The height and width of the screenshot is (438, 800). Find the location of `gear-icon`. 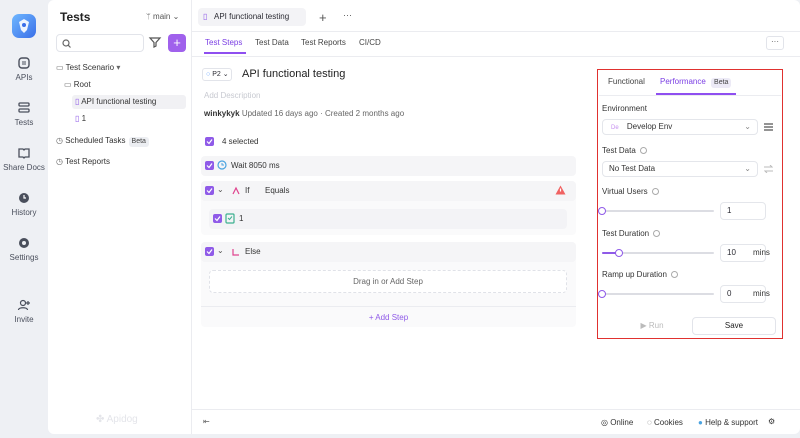

gear-icon is located at coordinates (24, 243).